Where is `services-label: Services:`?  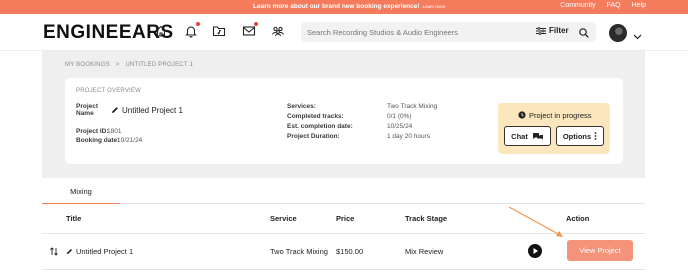
services-label: Services: is located at coordinates (301, 106).